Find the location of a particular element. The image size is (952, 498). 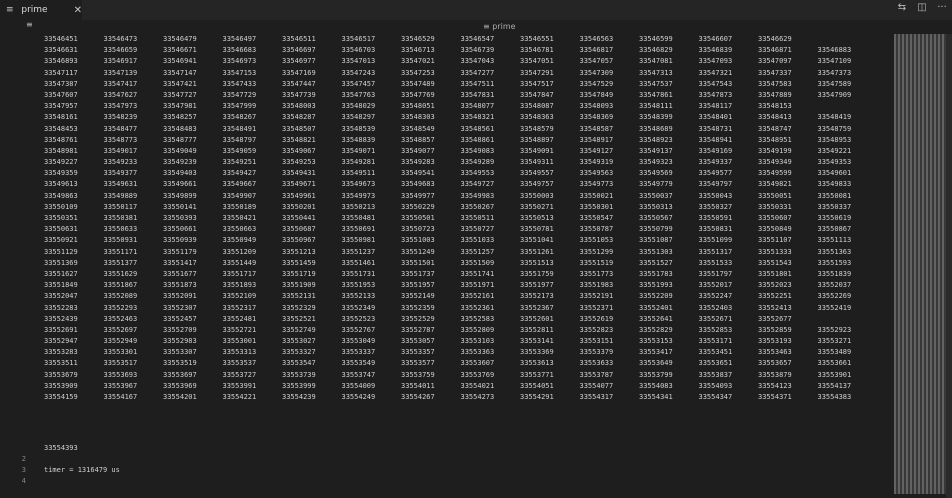

prime-value: 33551041 is located at coordinates (537, 240).